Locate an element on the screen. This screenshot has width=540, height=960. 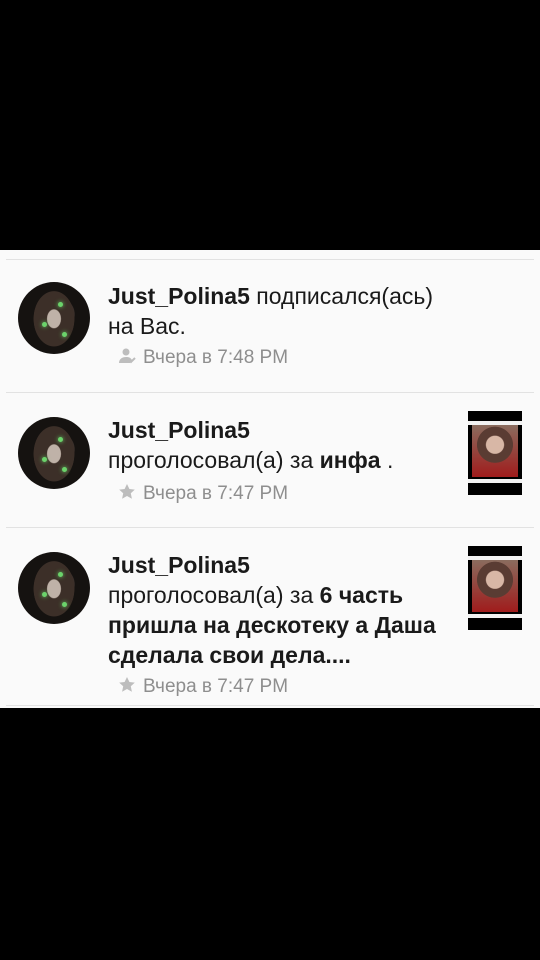
follow-icon is located at coordinates (127, 356).